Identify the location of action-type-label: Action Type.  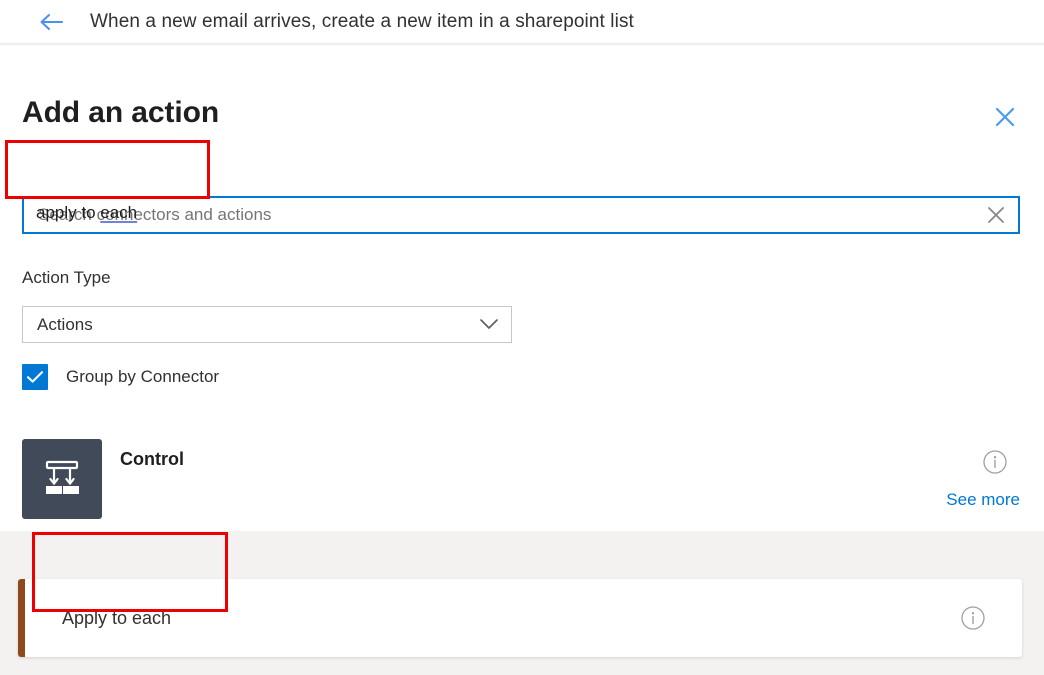
(66, 277).